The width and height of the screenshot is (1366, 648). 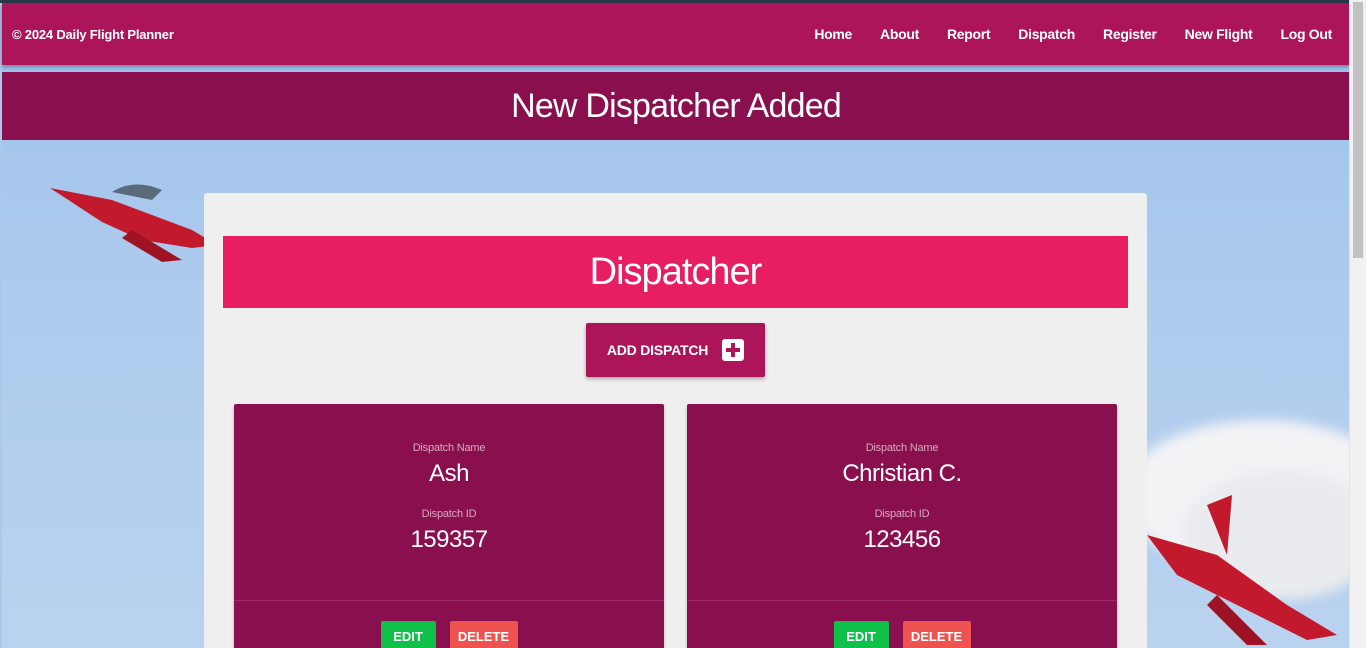 I want to click on add-dispatch-button: ADD DISPATCH, so click(x=675, y=350).